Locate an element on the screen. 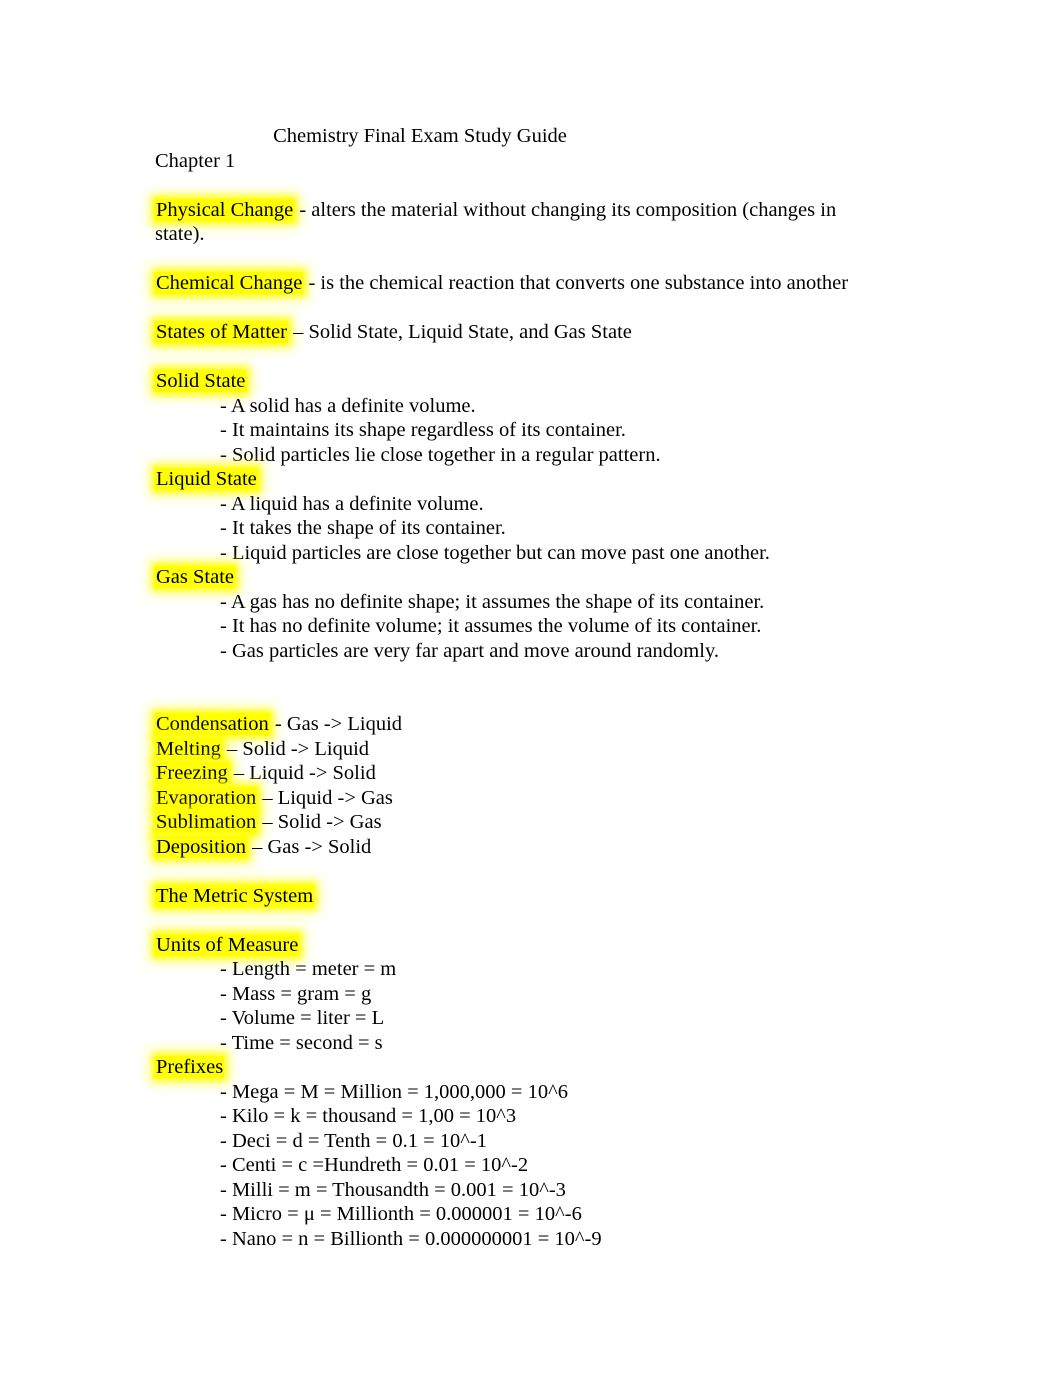 This screenshot has height=1377, width=1062. term-sublimation: Sublimation is located at coordinates (206, 822).